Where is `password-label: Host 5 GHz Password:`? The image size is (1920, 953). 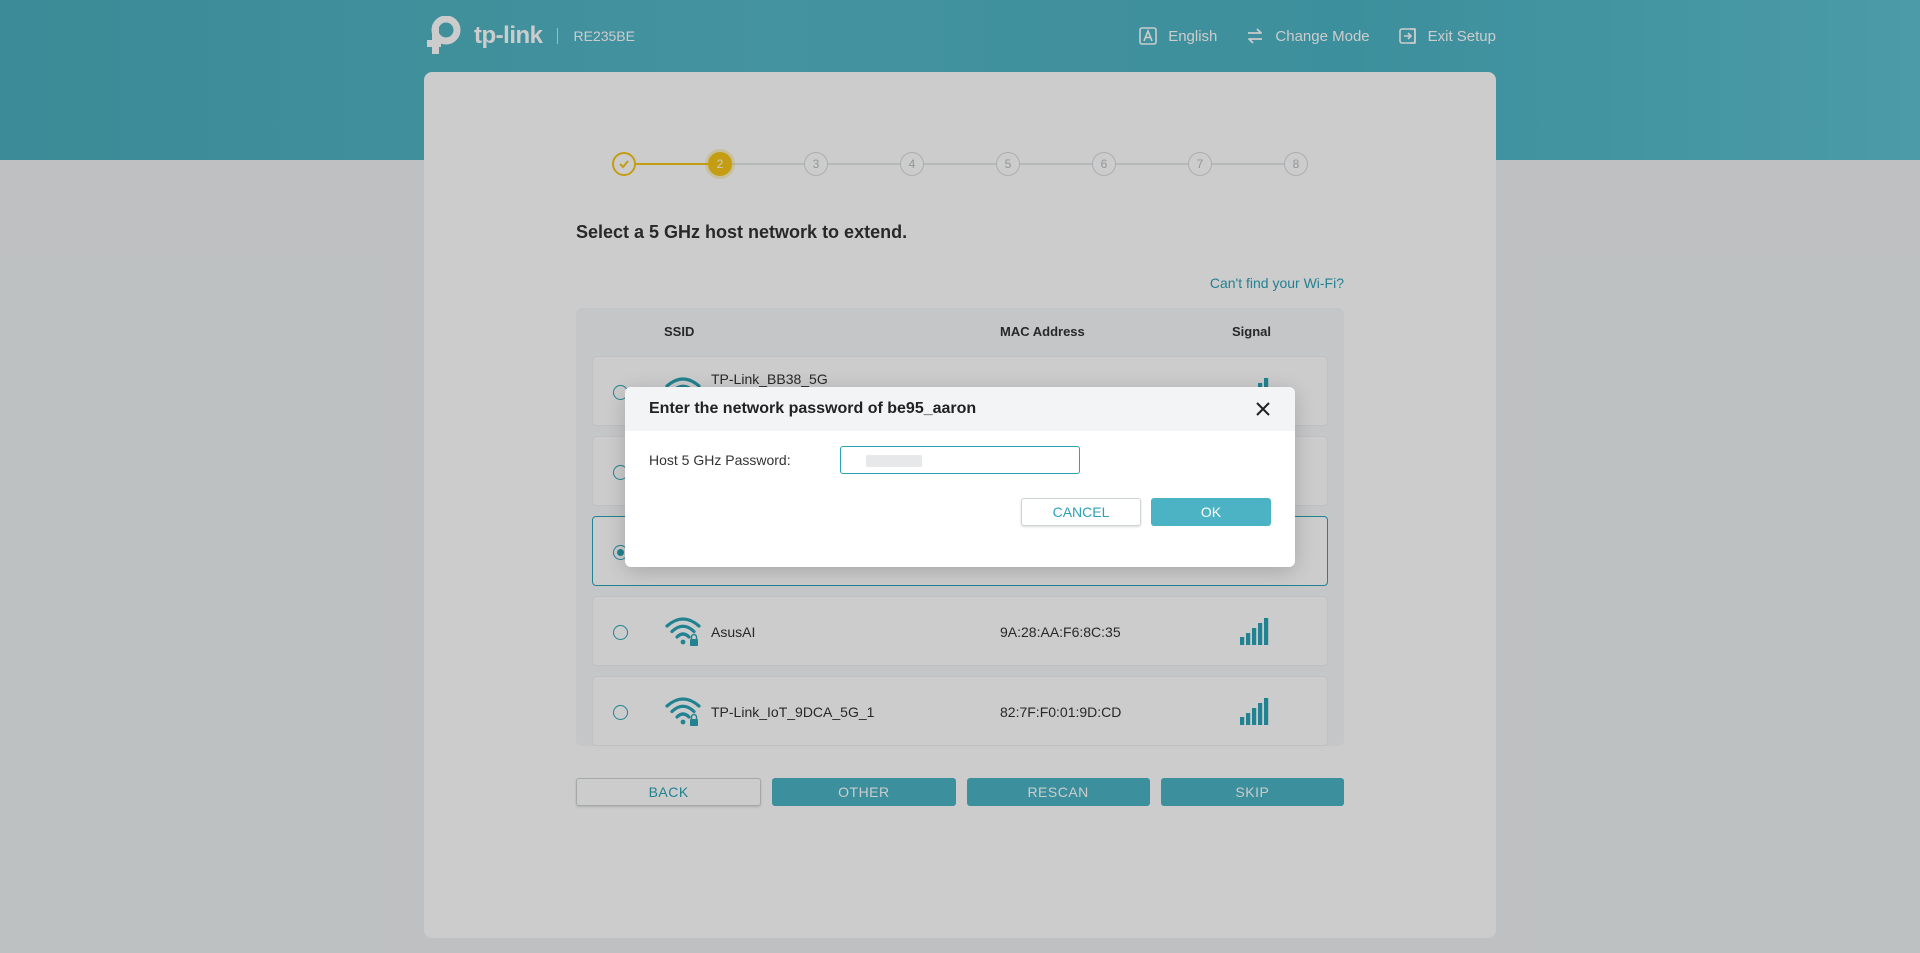 password-label: Host 5 GHz Password: is located at coordinates (720, 460).